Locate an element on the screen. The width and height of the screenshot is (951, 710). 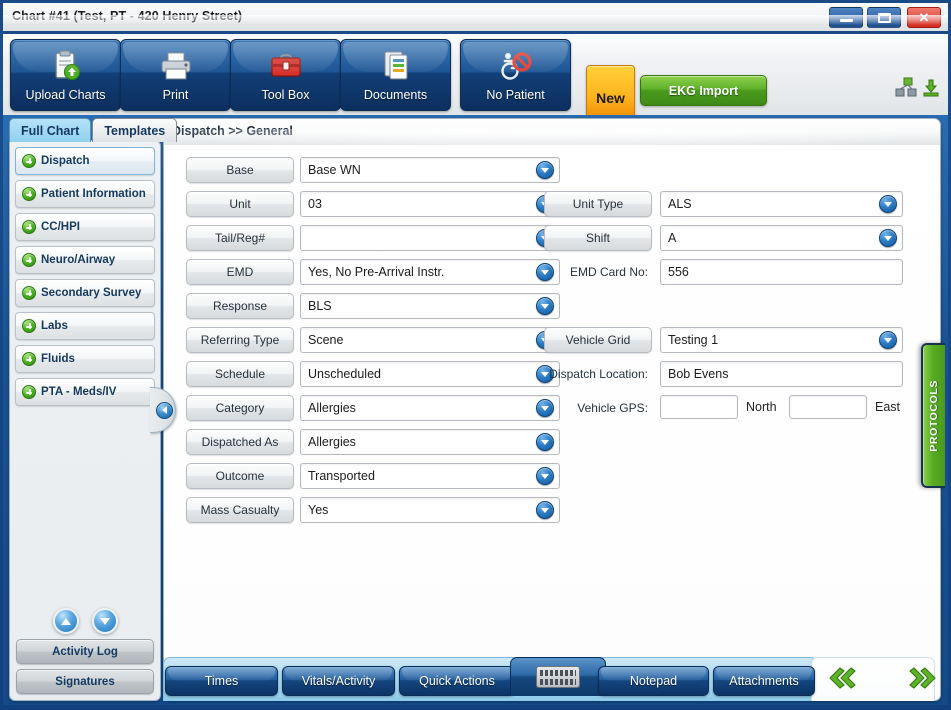
unit-type-combo: ALS is located at coordinates (781, 204).